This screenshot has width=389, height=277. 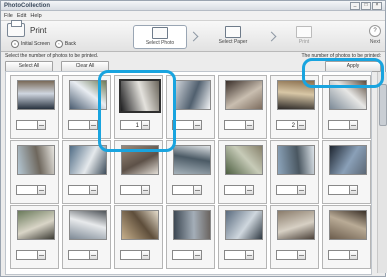 I want to click on quantity-stepper: 2, so click(x=291, y=125).